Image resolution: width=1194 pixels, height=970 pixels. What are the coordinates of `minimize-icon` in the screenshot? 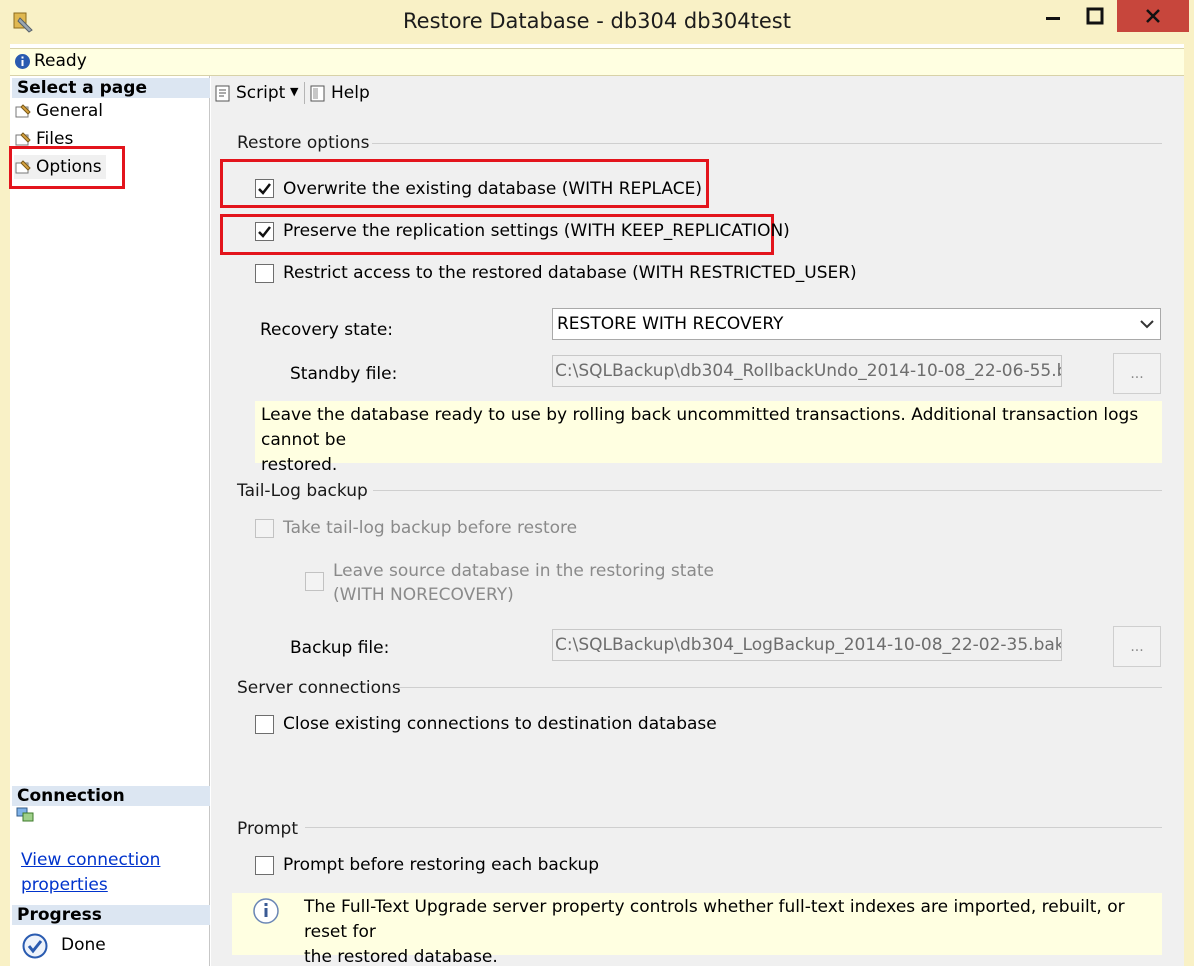 It's located at (1053, 18).